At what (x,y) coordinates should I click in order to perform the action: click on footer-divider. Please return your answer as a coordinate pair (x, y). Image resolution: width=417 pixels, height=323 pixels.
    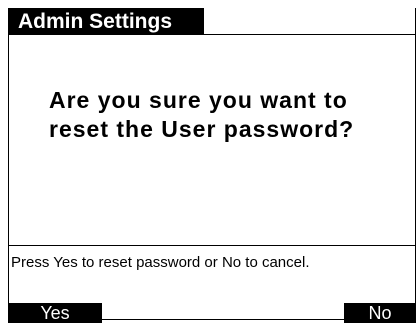
    Looking at the image, I should click on (212, 245).